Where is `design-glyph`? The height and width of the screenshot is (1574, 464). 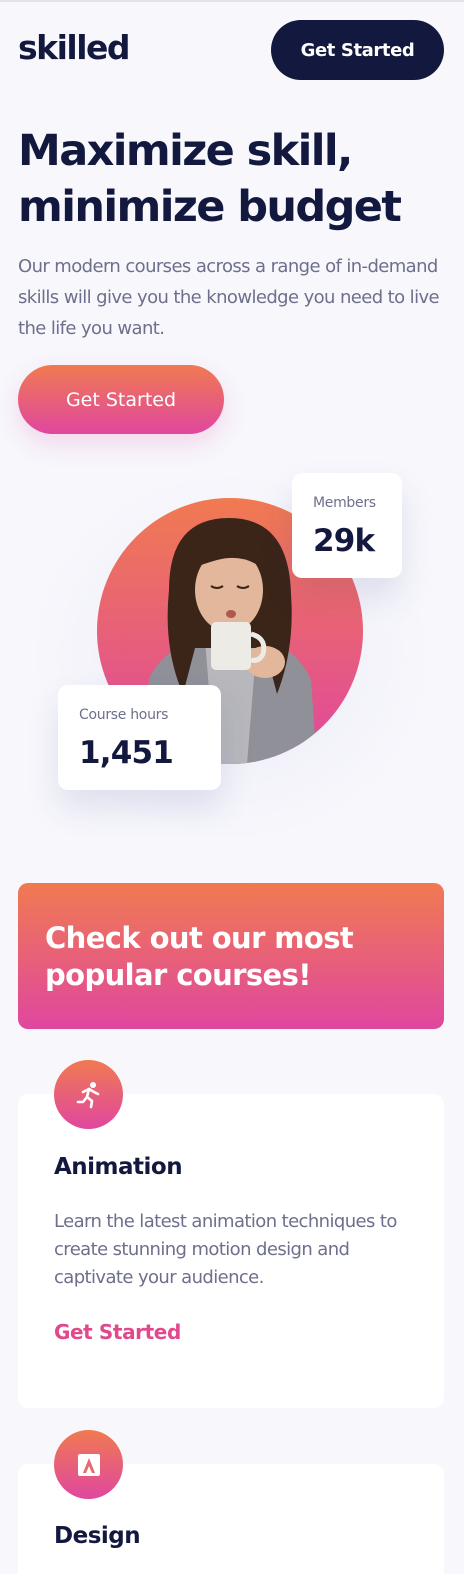
design-glyph is located at coordinates (88, 1464).